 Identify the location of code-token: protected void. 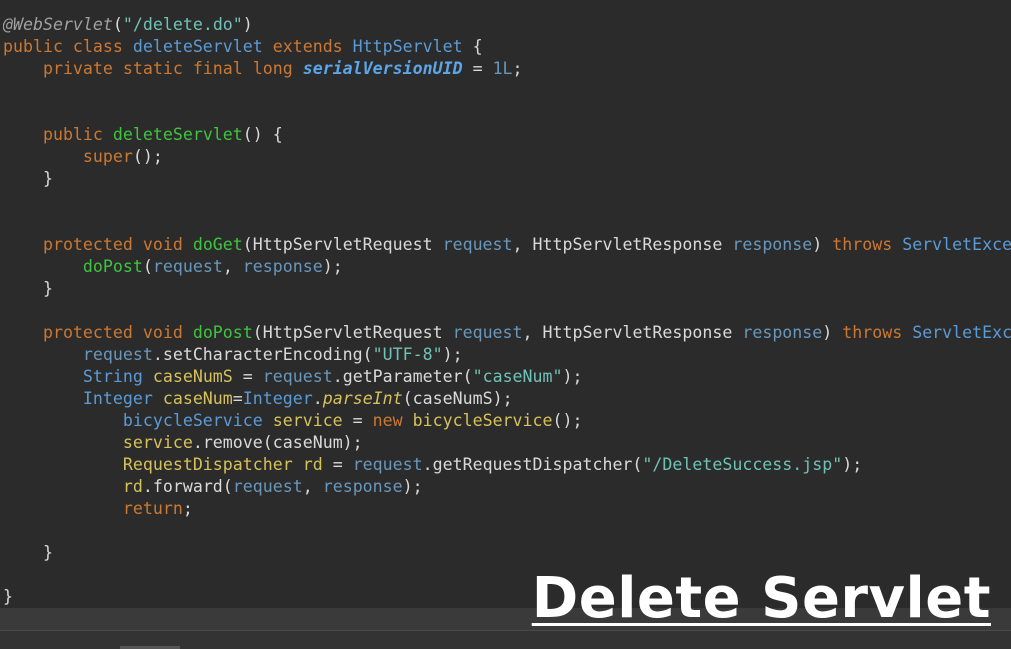
(98, 332).